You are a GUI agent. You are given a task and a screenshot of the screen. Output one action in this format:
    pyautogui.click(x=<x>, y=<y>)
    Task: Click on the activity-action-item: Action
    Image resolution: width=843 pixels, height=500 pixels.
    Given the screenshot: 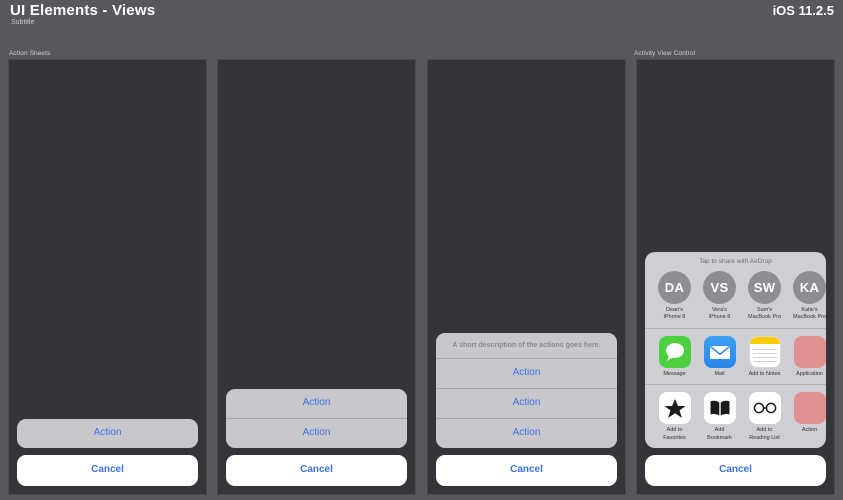 What is the action you would take?
    pyautogui.click(x=806, y=413)
    